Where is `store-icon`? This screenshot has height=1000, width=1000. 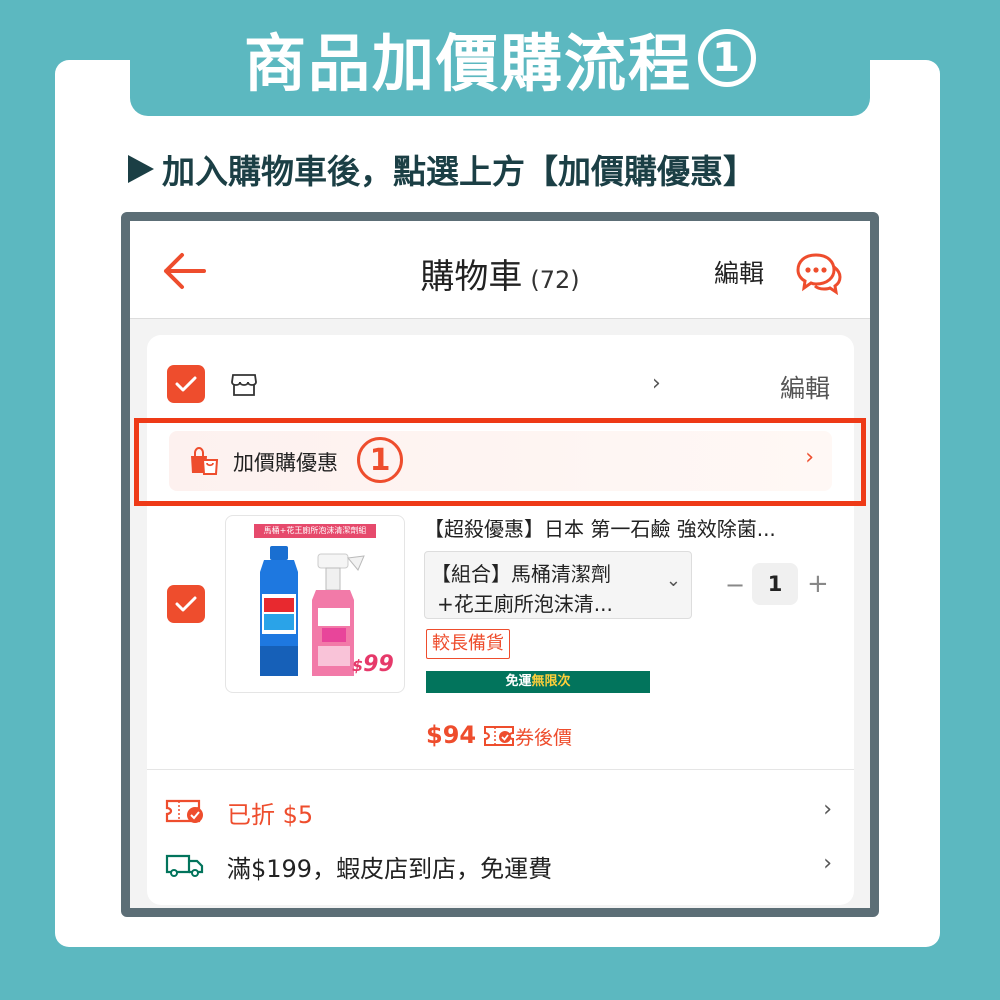
store-icon is located at coordinates (244, 385).